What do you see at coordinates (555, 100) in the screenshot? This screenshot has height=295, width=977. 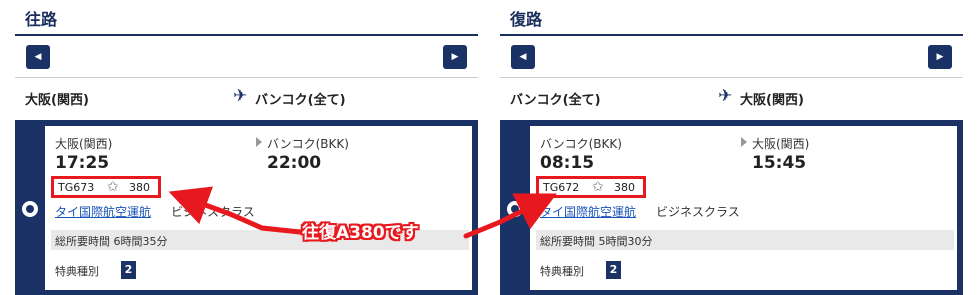 I see `route-origin: バンコク(全て)` at bounding box center [555, 100].